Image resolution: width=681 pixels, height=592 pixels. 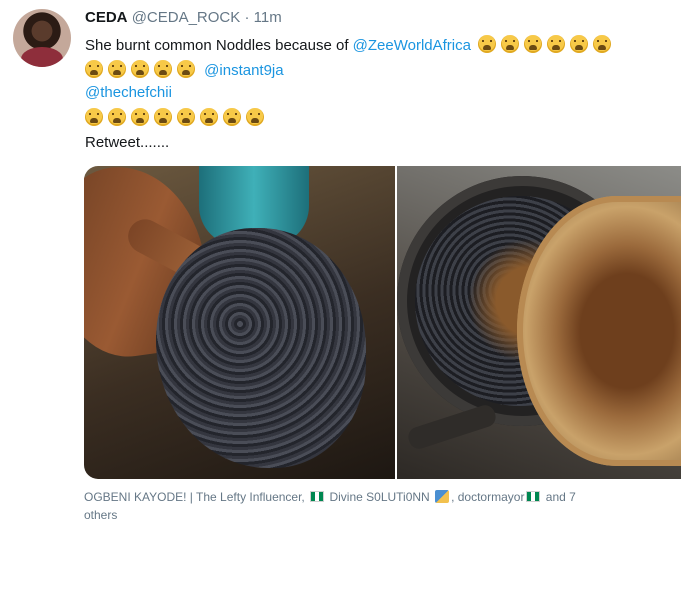 I want to click on handle: @CEDA_ROCK, so click(x=186, y=17).